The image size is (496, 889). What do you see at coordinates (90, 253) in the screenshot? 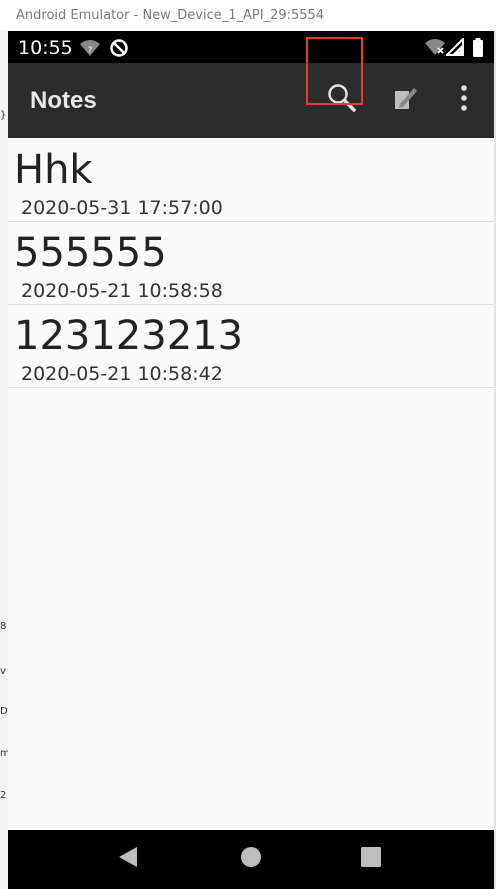
I see `note-title: 555555` at bounding box center [90, 253].